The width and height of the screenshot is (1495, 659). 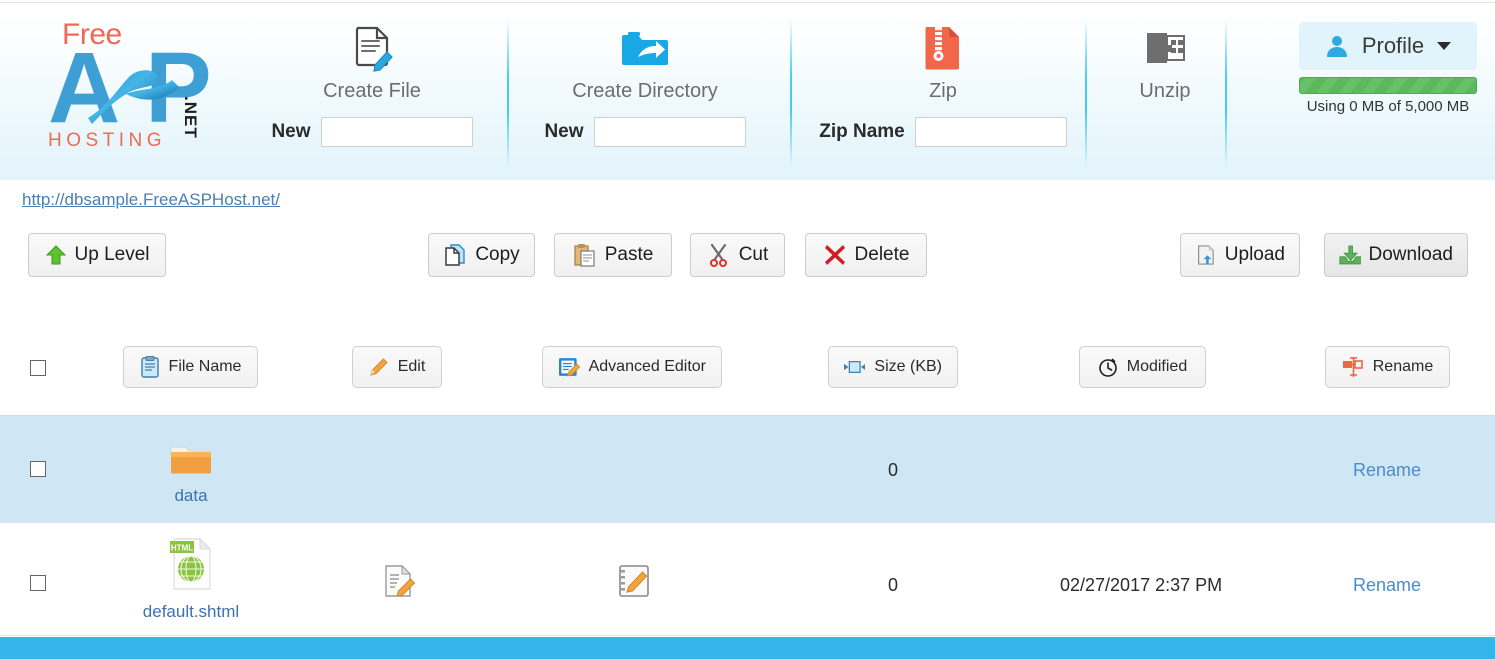 What do you see at coordinates (1350, 255) in the screenshot?
I see `download-icon` at bounding box center [1350, 255].